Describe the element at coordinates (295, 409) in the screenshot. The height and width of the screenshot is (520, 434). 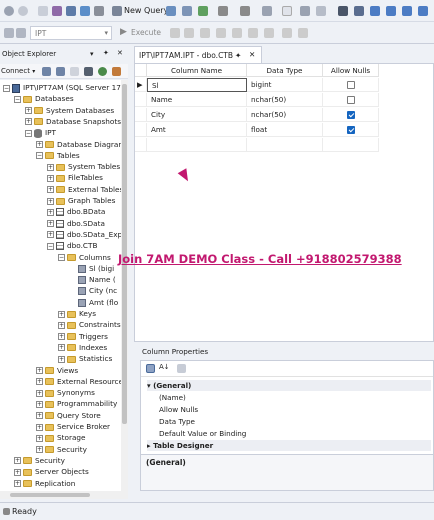
I see `property-row: Allow Nulls` at that location.